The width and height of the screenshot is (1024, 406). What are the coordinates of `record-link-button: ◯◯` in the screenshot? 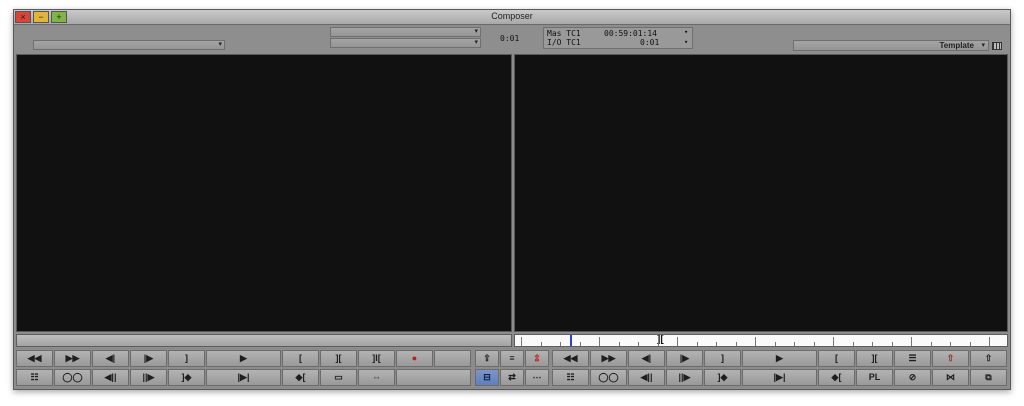 It's located at (608, 377).